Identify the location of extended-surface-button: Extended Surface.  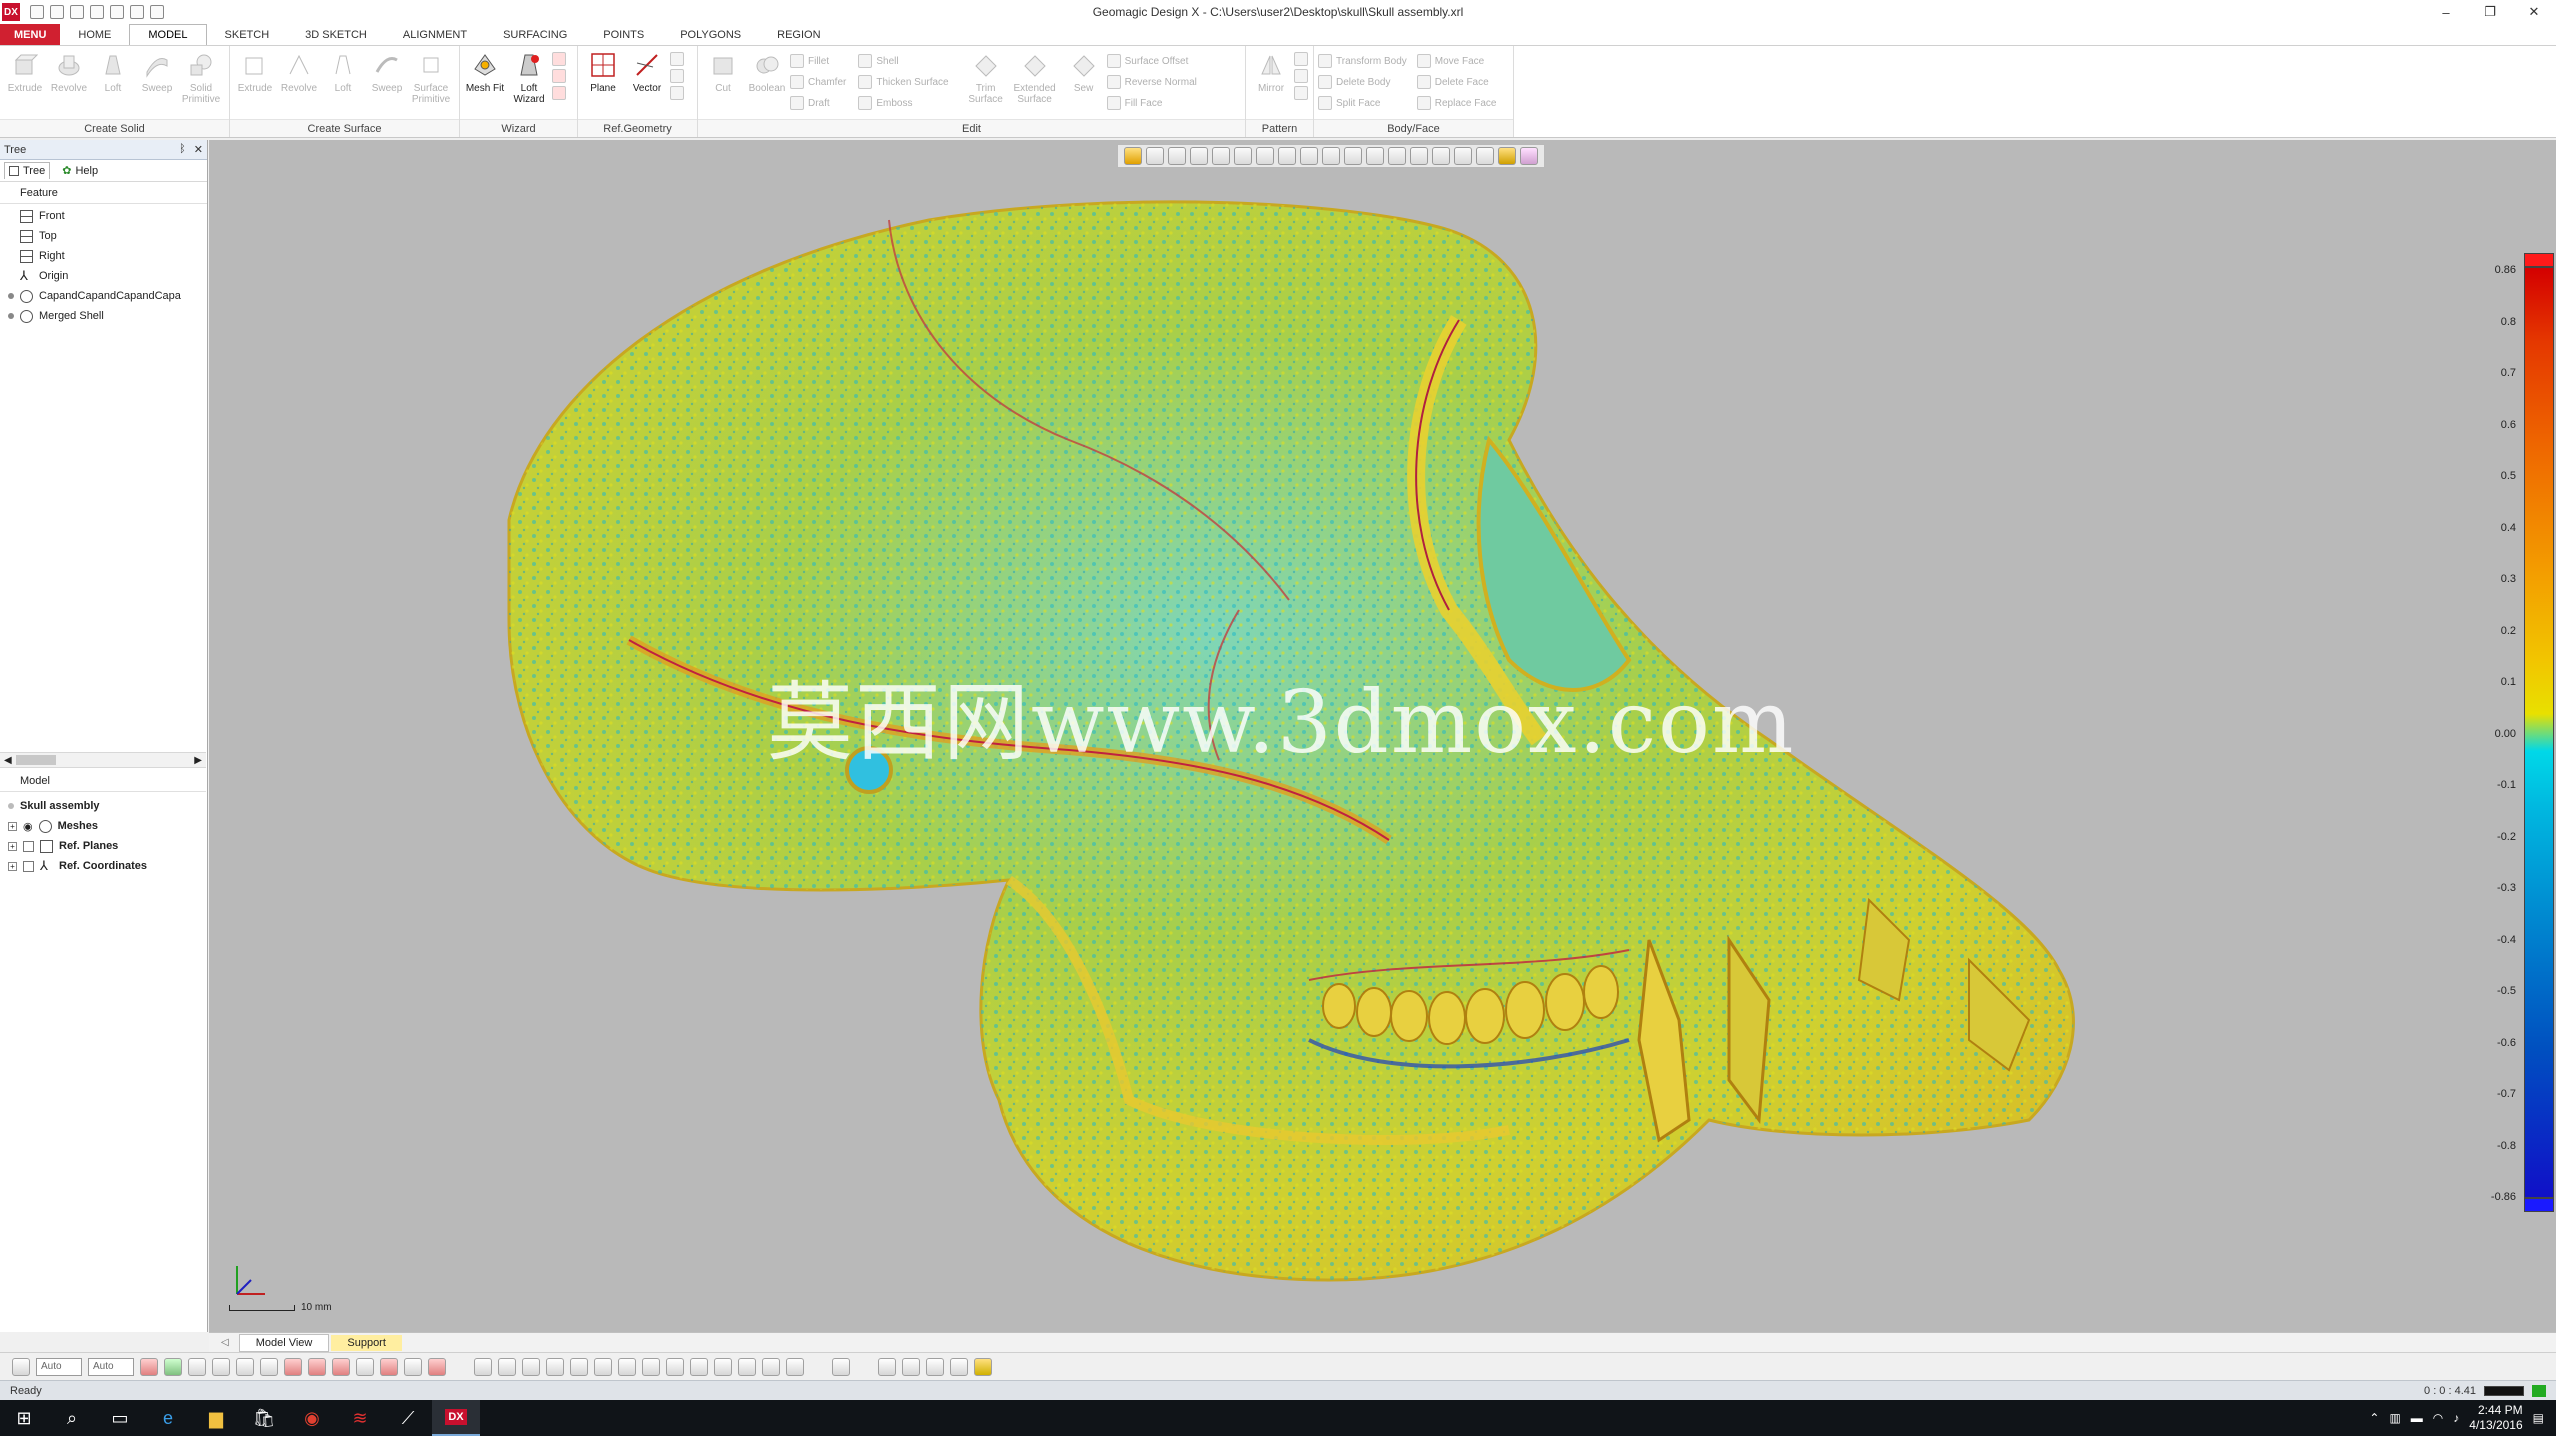
(1035, 84).